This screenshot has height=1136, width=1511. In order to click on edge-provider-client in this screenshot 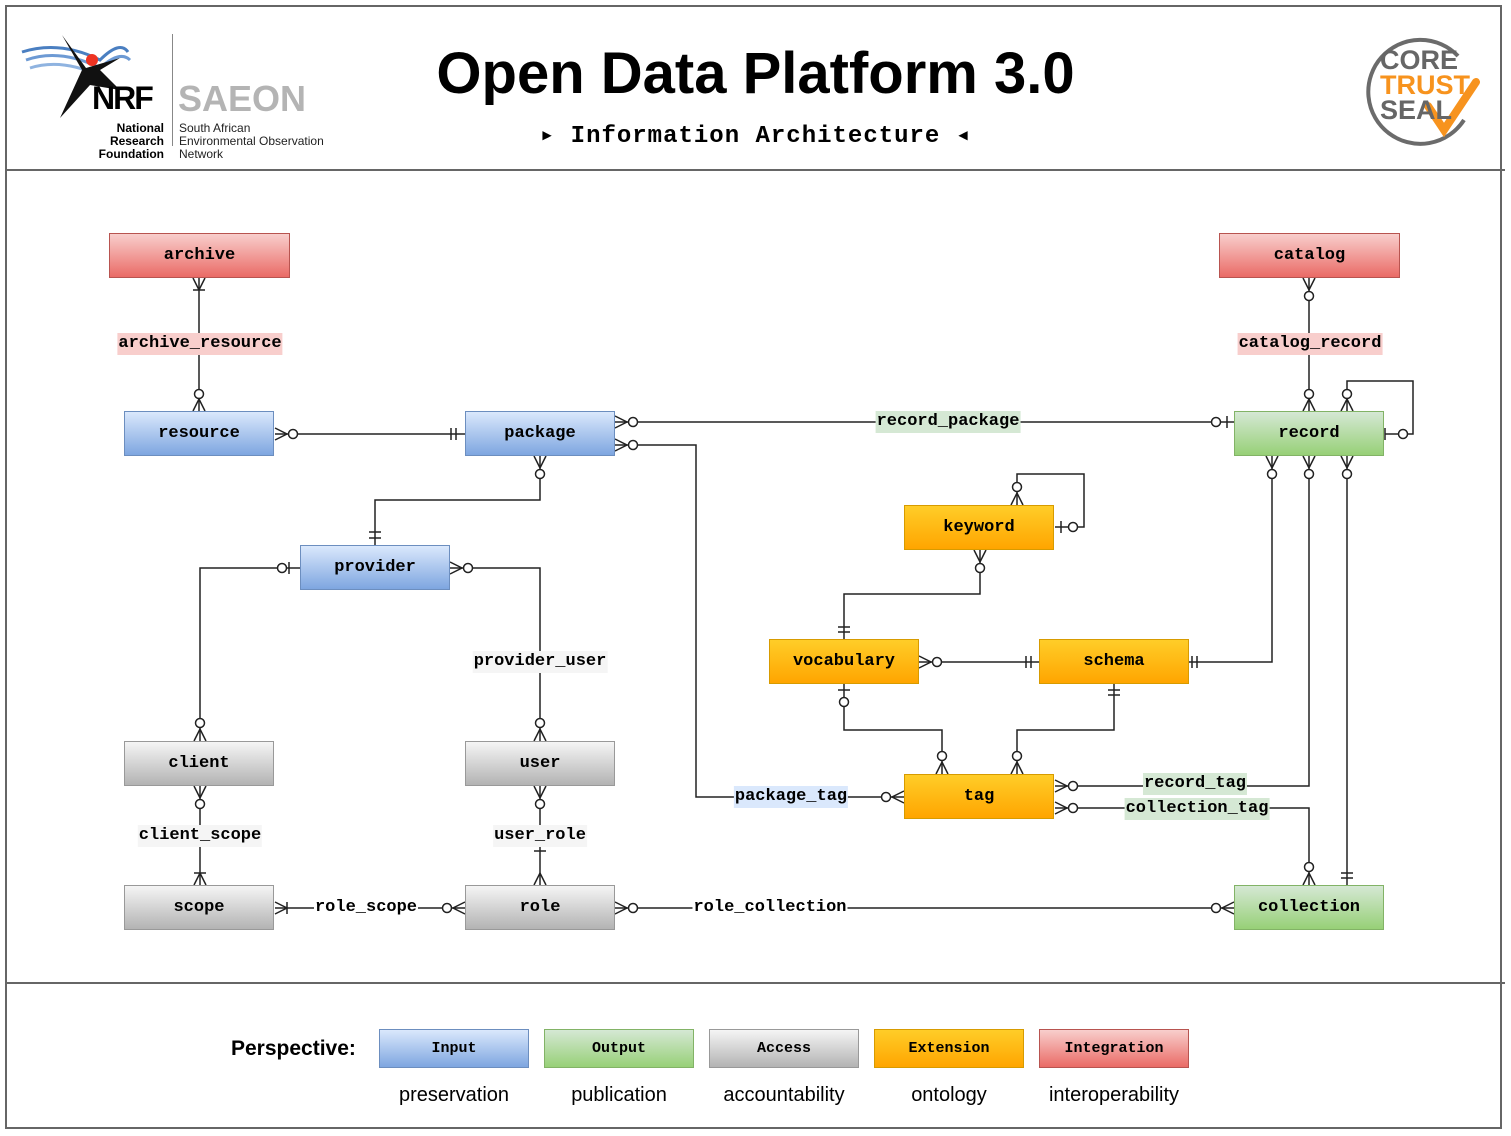, I will do `click(249, 654)`.